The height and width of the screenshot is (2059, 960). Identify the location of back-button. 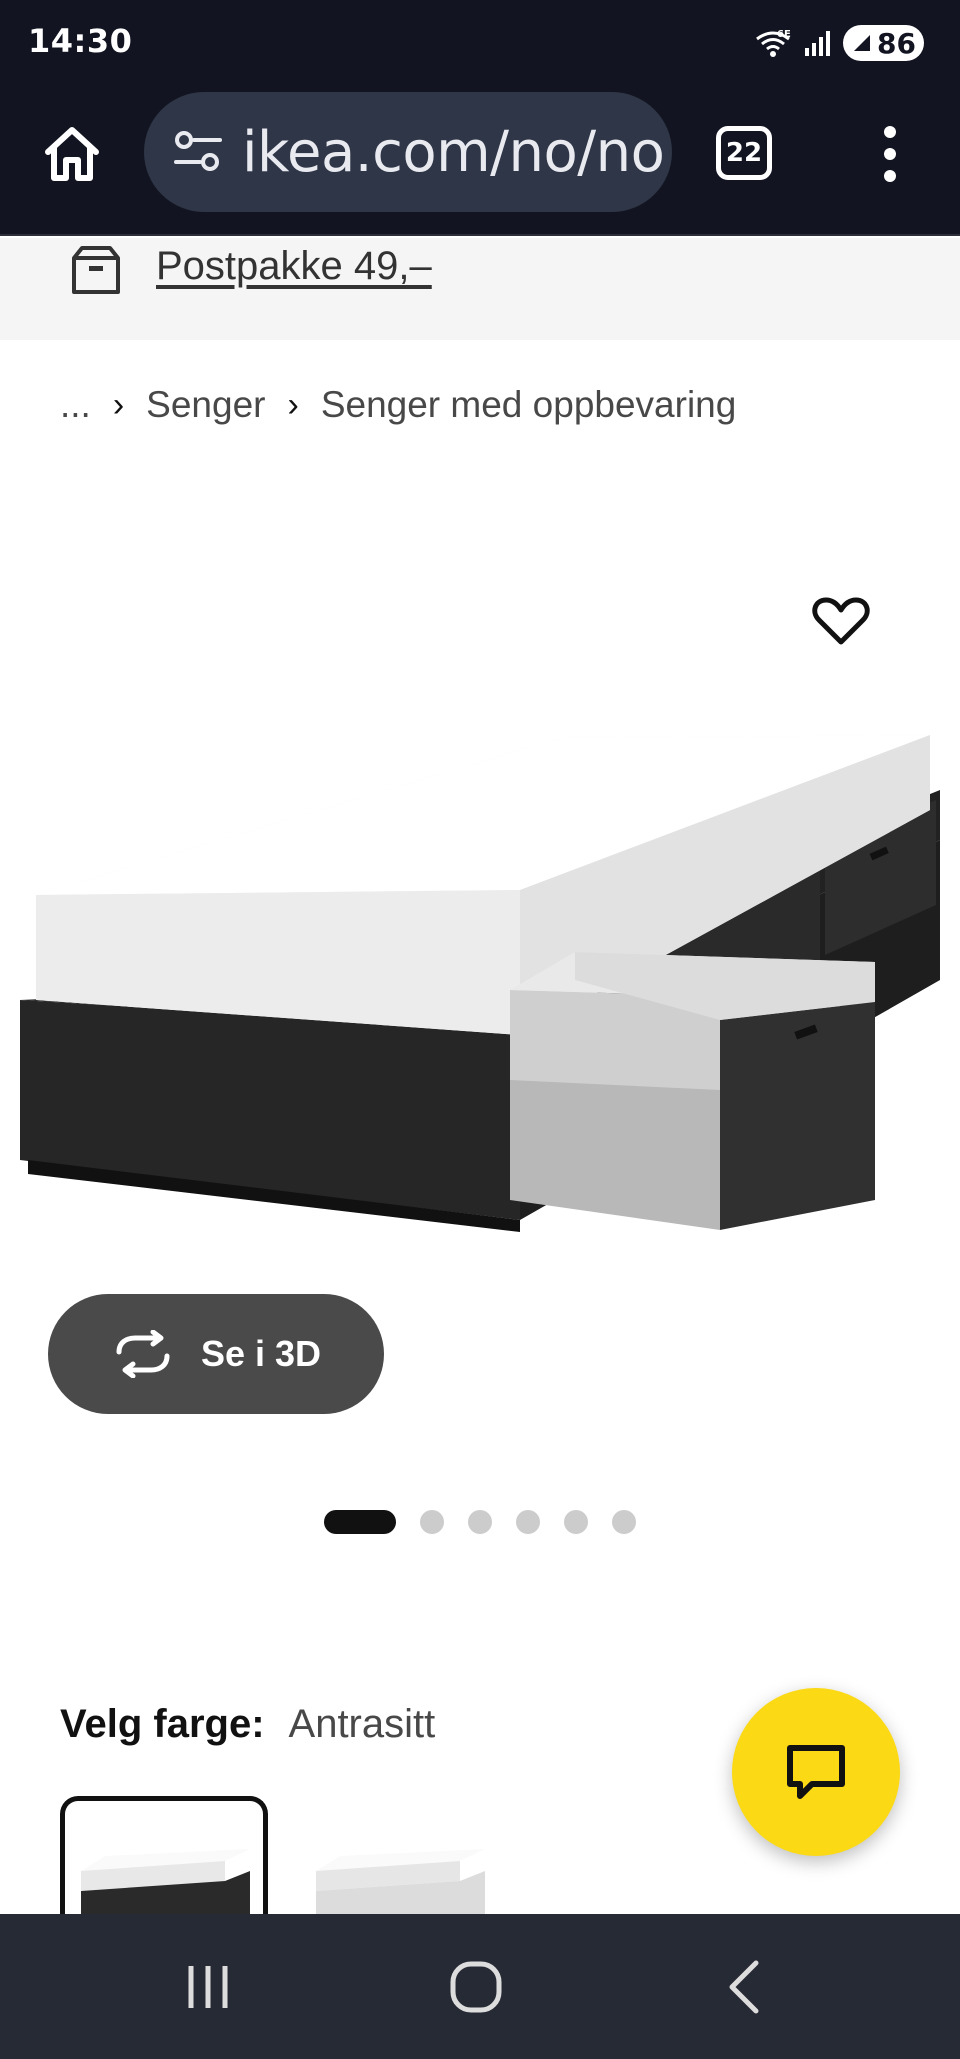
(744, 1987).